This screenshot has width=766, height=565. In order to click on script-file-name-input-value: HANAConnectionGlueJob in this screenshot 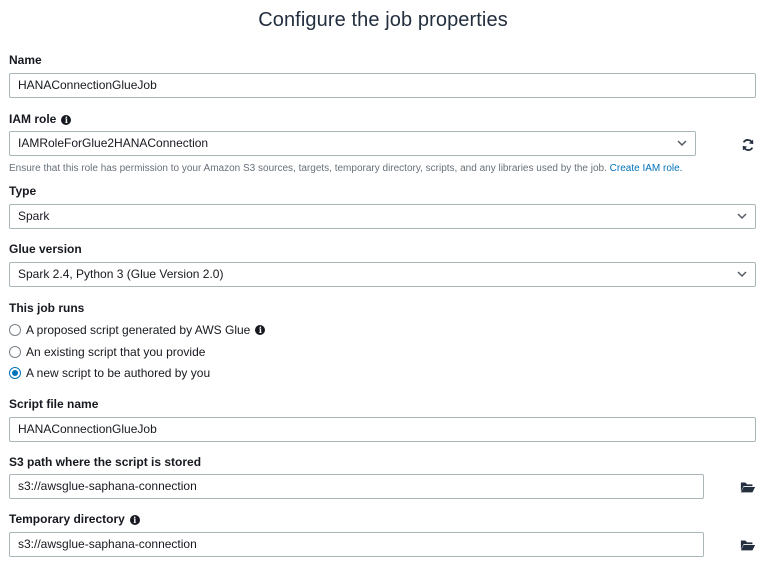, I will do `click(87, 429)`.